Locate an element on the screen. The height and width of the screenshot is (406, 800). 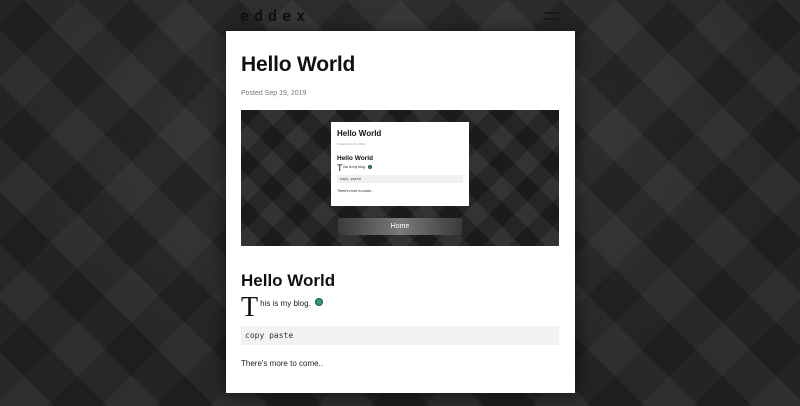
hamburger-menu-icon is located at coordinates (552, 16).